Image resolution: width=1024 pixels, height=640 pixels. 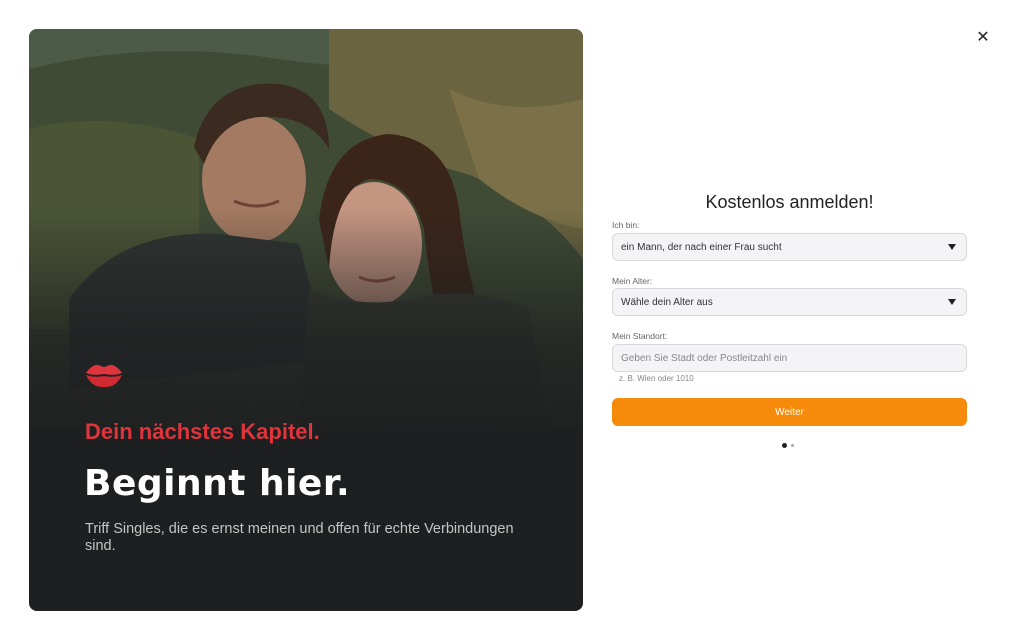 I want to click on hero-tagline: Dein nächstes Kapitel., so click(x=202, y=431).